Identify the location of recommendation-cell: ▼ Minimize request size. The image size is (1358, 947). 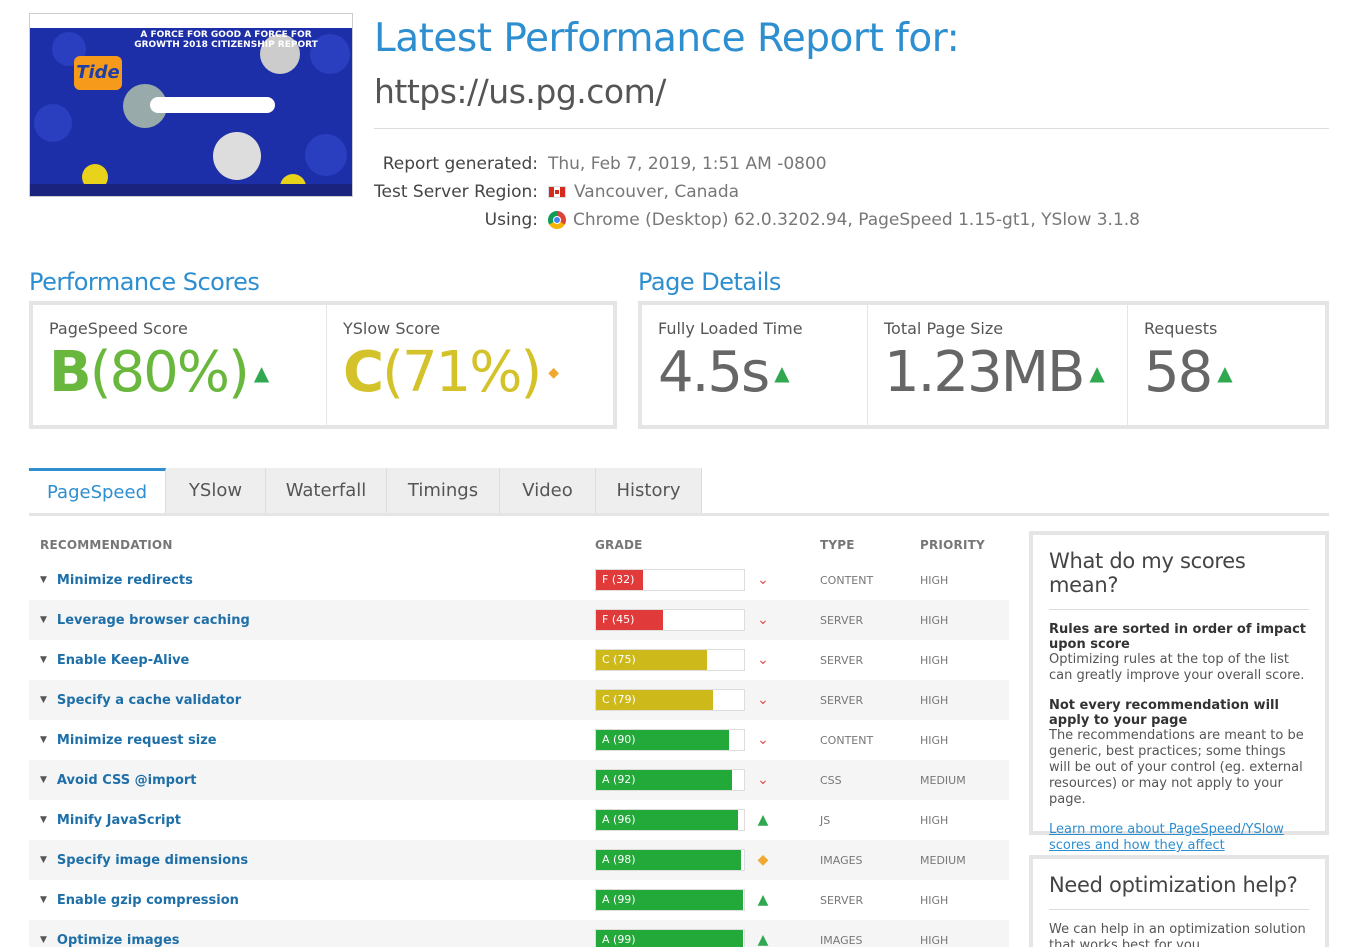
(312, 740).